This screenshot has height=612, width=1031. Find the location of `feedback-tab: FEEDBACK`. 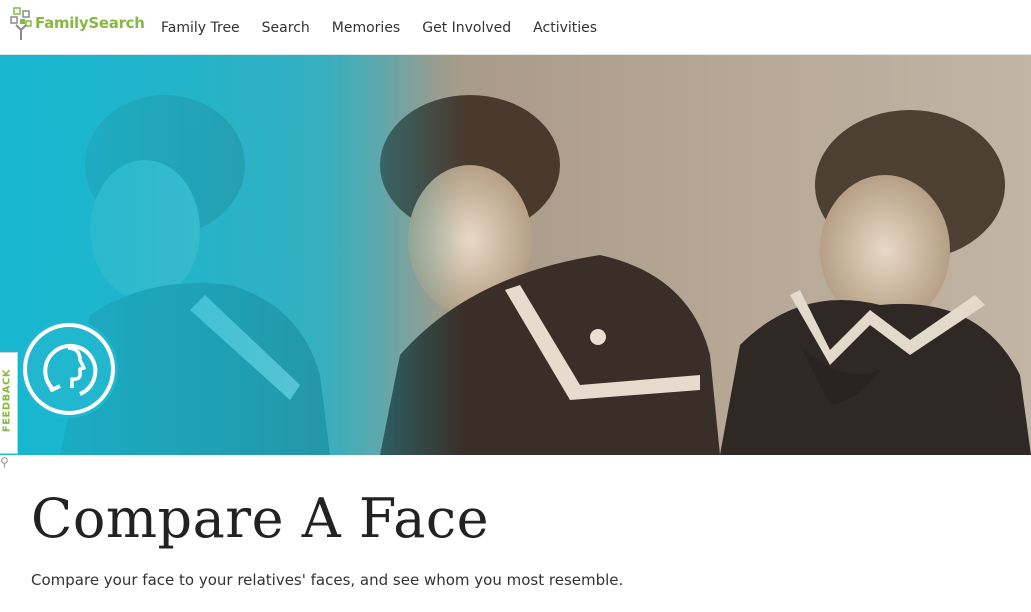

feedback-tab: FEEDBACK is located at coordinates (9, 403).